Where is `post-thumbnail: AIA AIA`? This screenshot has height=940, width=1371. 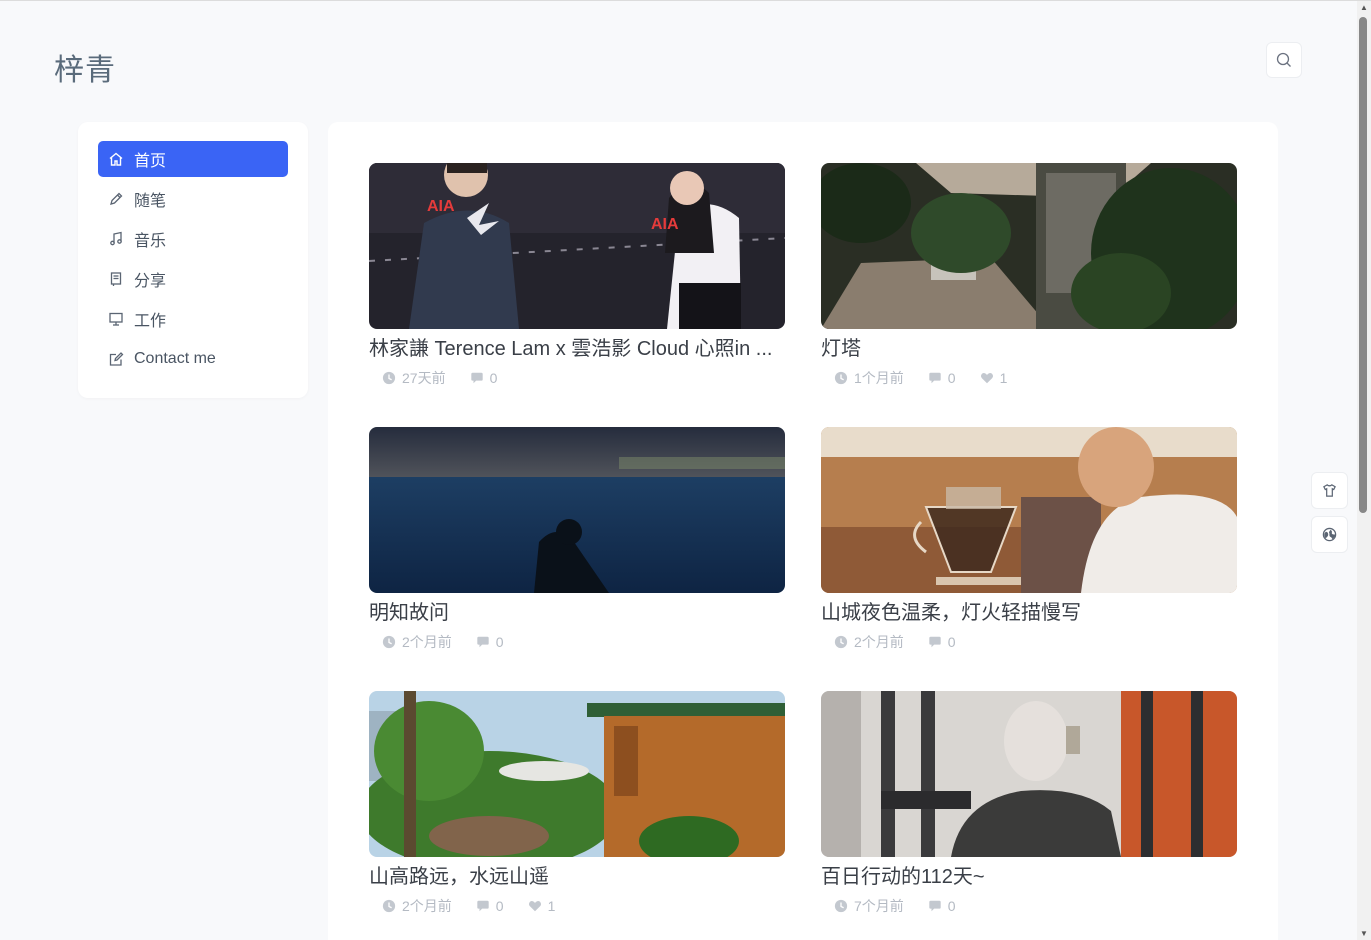 post-thumbnail: AIA AIA is located at coordinates (577, 246).